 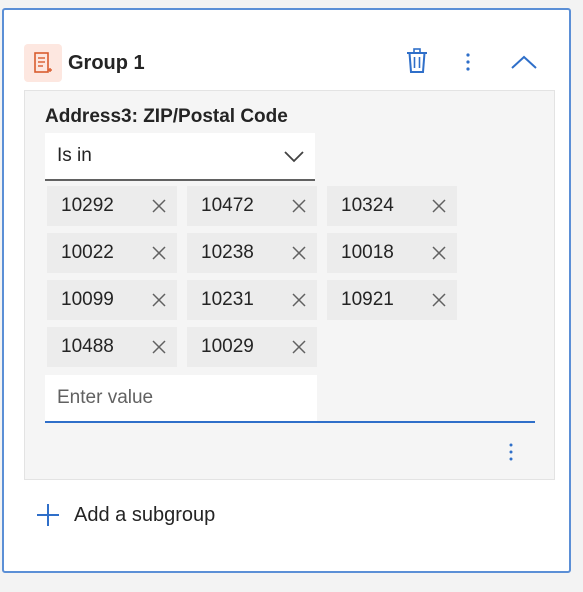 What do you see at coordinates (180, 157) in the screenshot?
I see `operator-dropdown: Is in` at bounding box center [180, 157].